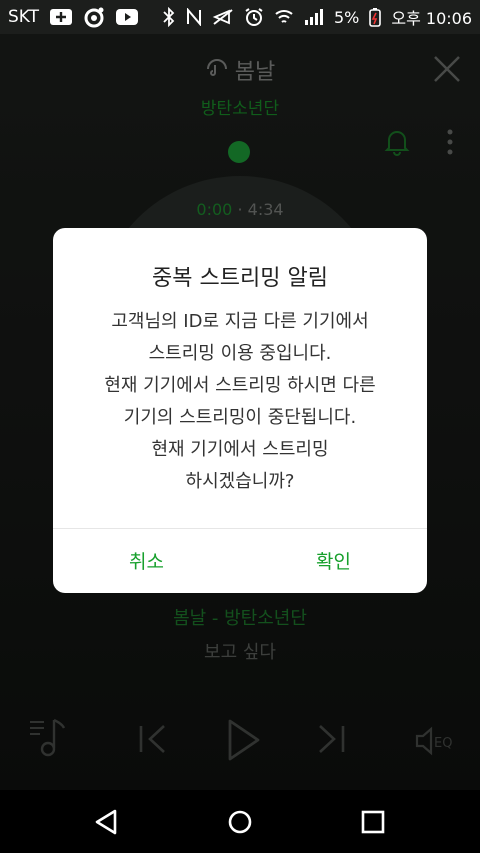  Describe the element at coordinates (240, 353) in the screenshot. I see `dialog-message-line: 스트리밍 이용 중입니다.` at that location.